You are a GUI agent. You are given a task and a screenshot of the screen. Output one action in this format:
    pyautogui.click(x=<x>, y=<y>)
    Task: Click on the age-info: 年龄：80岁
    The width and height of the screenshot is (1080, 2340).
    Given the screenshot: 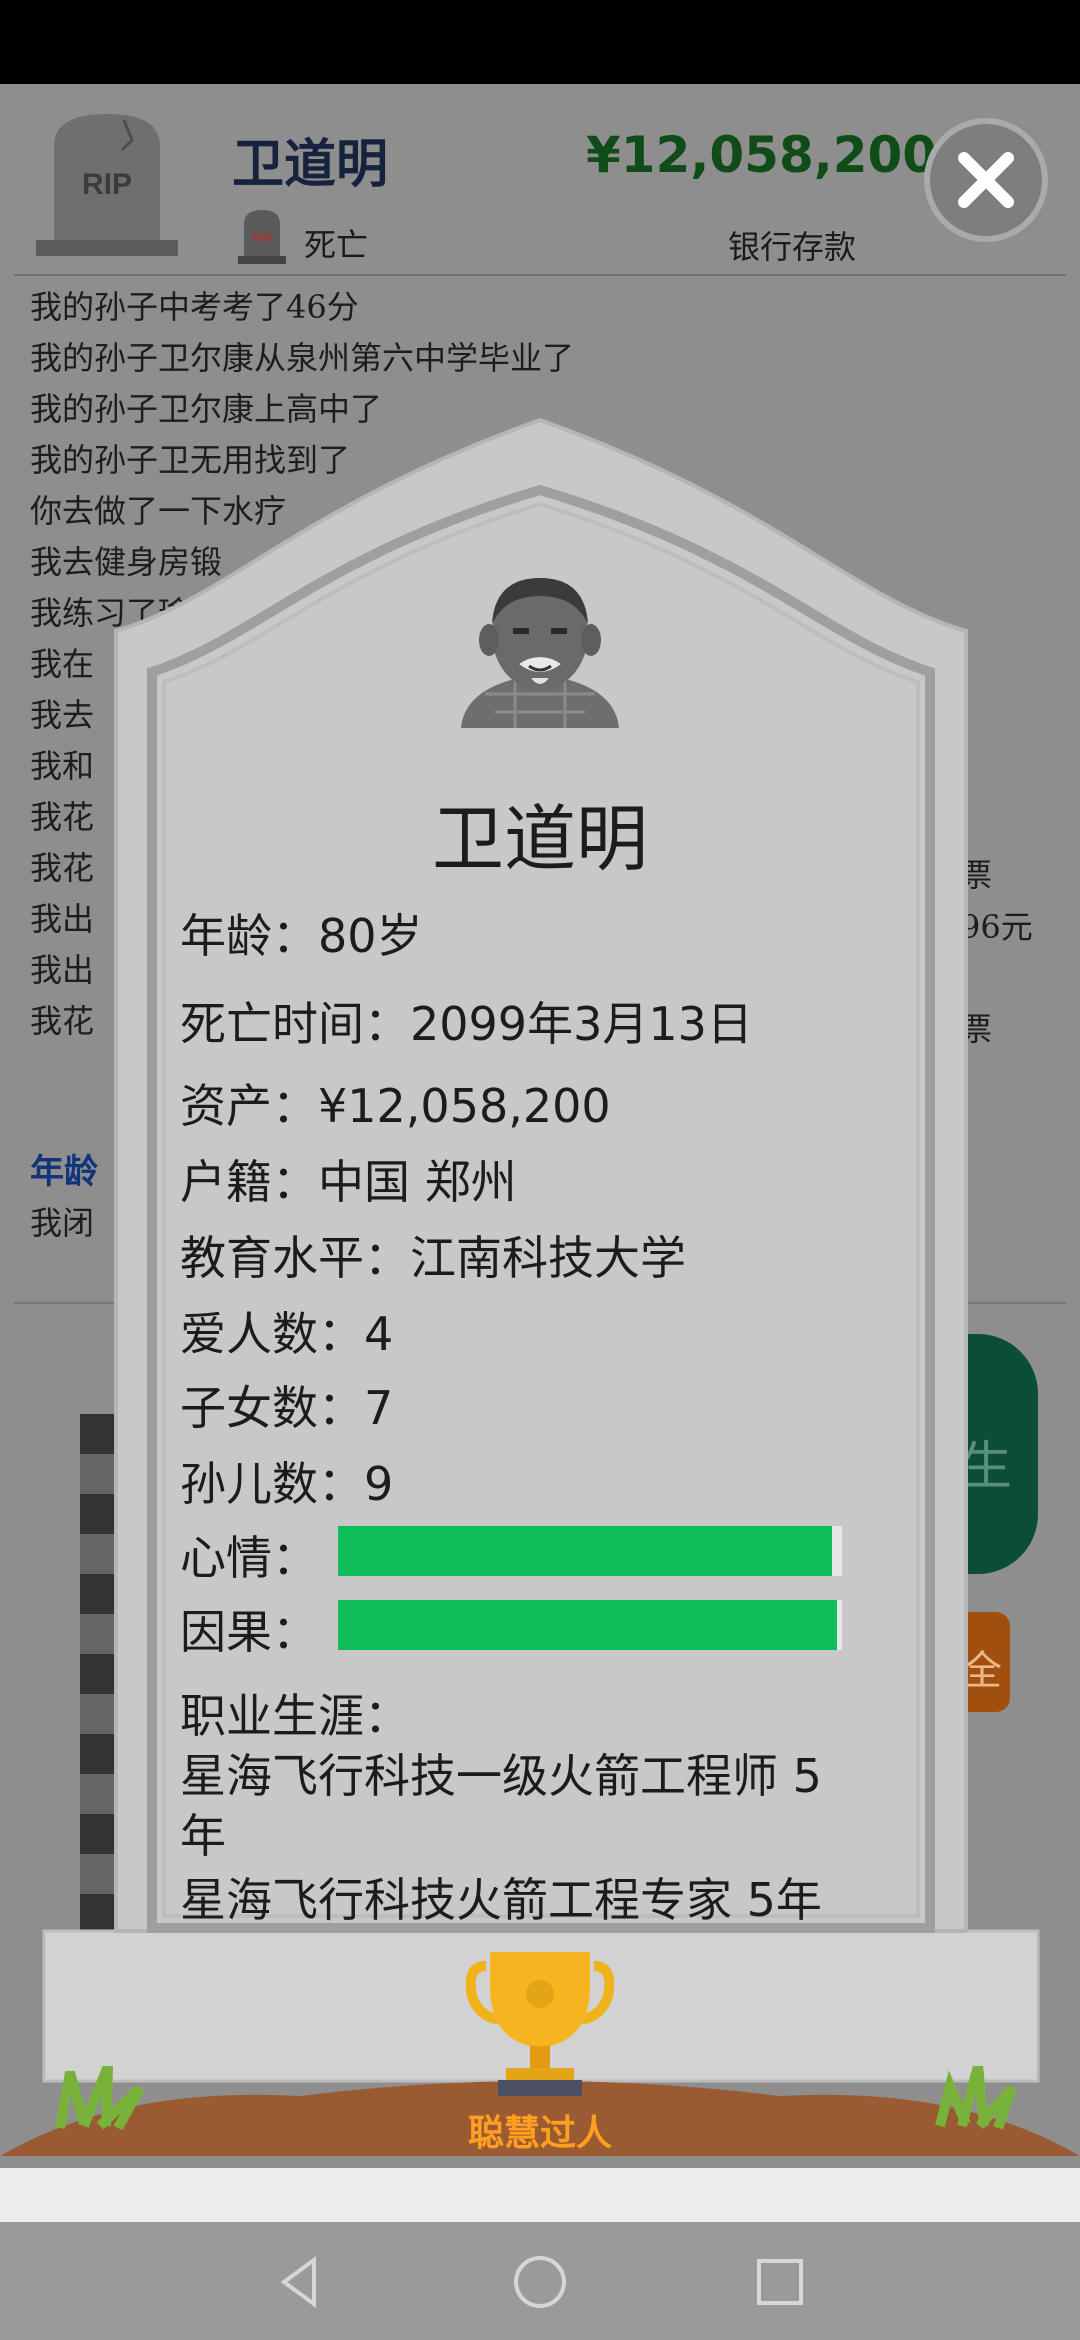 What is the action you would take?
    pyautogui.click(x=301, y=936)
    